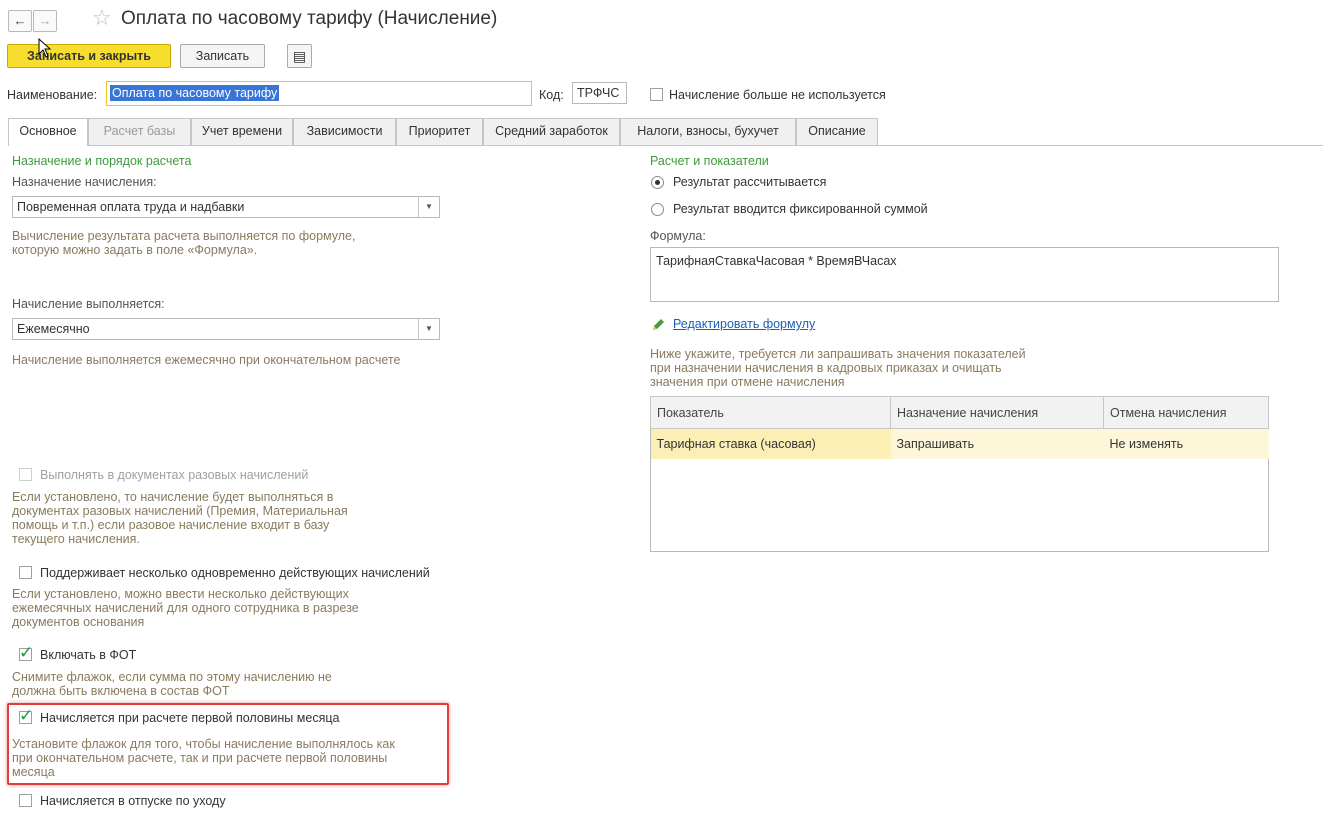 The height and width of the screenshot is (819, 1323). Describe the element at coordinates (750, 182) in the screenshot. I see `radio-calculated-label: Результат рассчитывается` at that location.